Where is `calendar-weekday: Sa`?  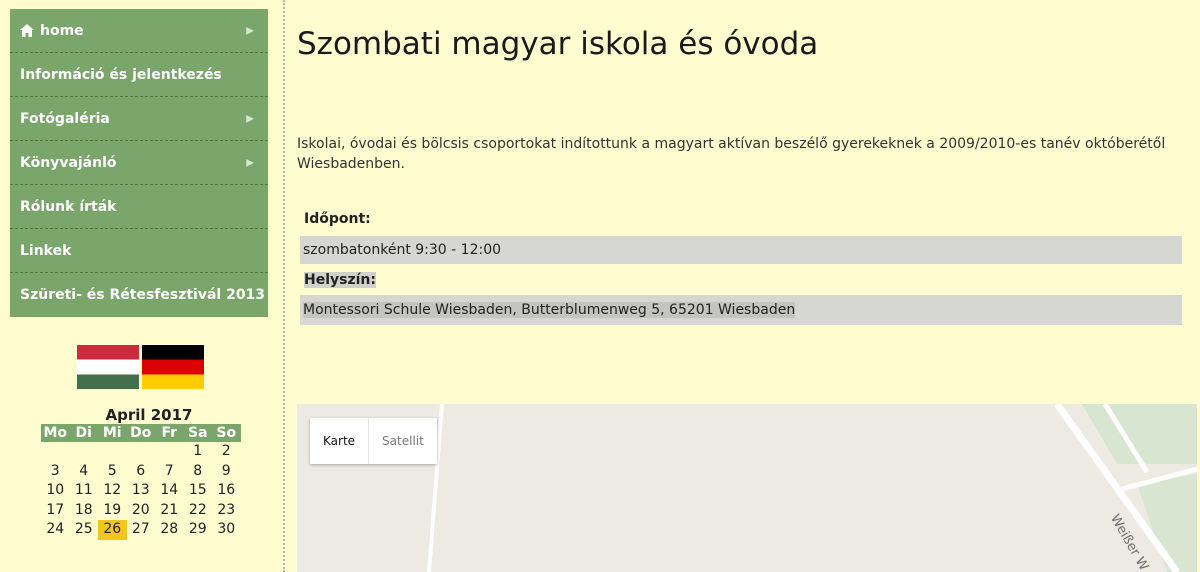
calendar-weekday: Sa is located at coordinates (197, 433).